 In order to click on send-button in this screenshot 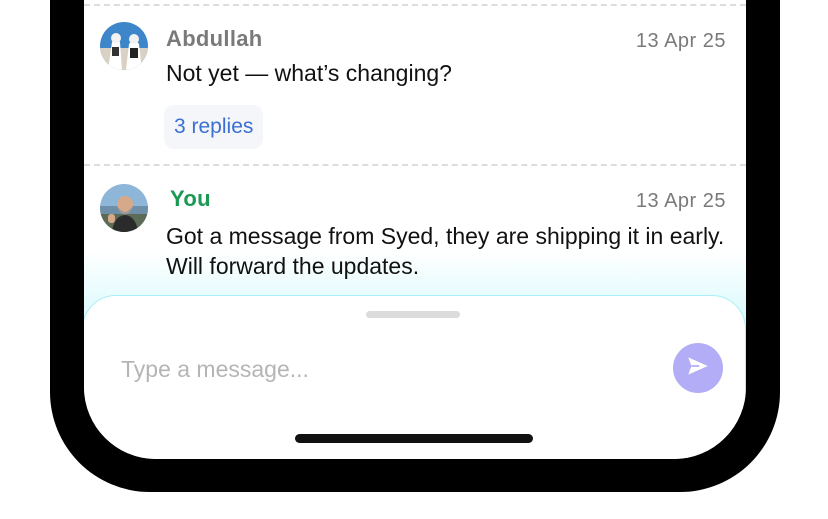, I will do `click(698, 368)`.